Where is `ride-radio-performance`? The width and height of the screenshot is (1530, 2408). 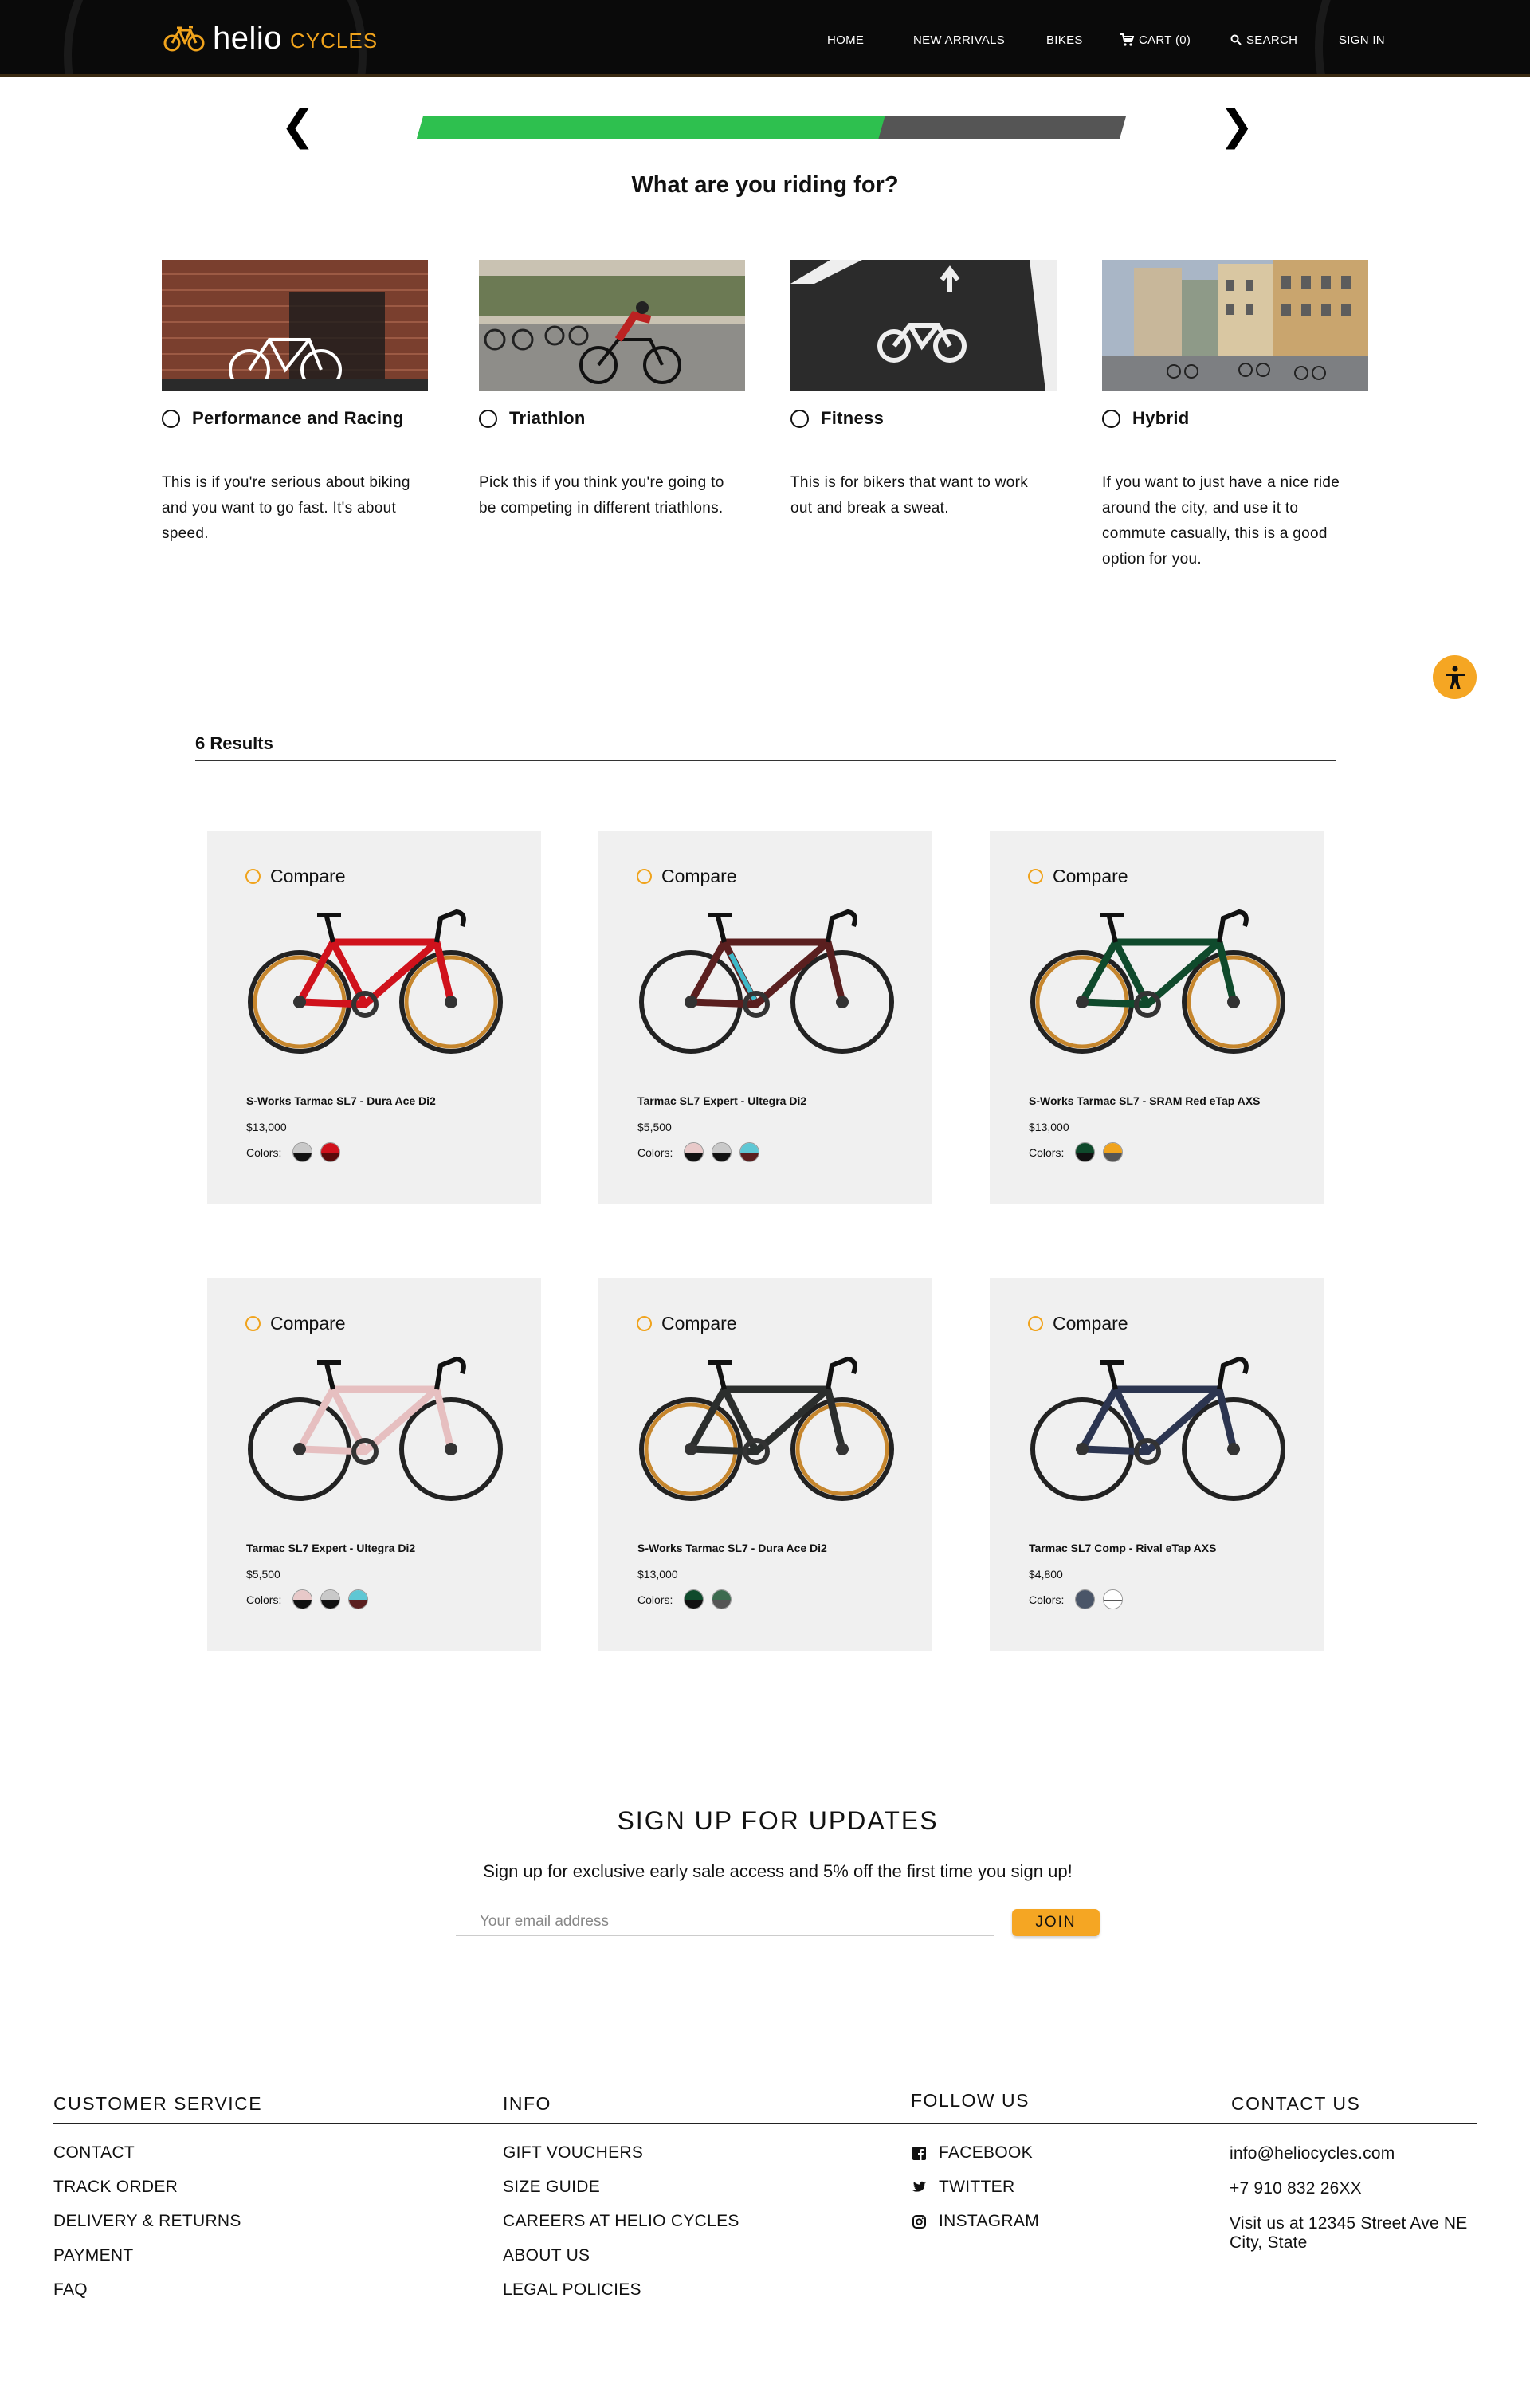
ride-radio-performance is located at coordinates (171, 418).